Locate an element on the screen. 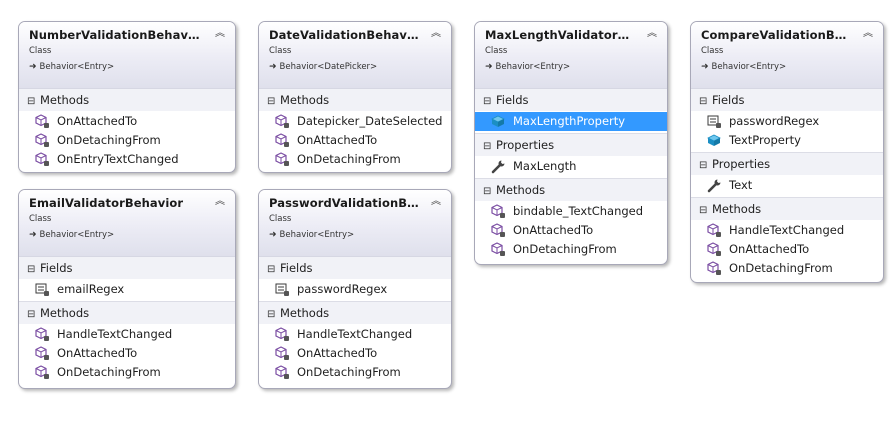 The image size is (890, 432). base-type: ➜ Behavior<DatePicker> is located at coordinates (323, 67).